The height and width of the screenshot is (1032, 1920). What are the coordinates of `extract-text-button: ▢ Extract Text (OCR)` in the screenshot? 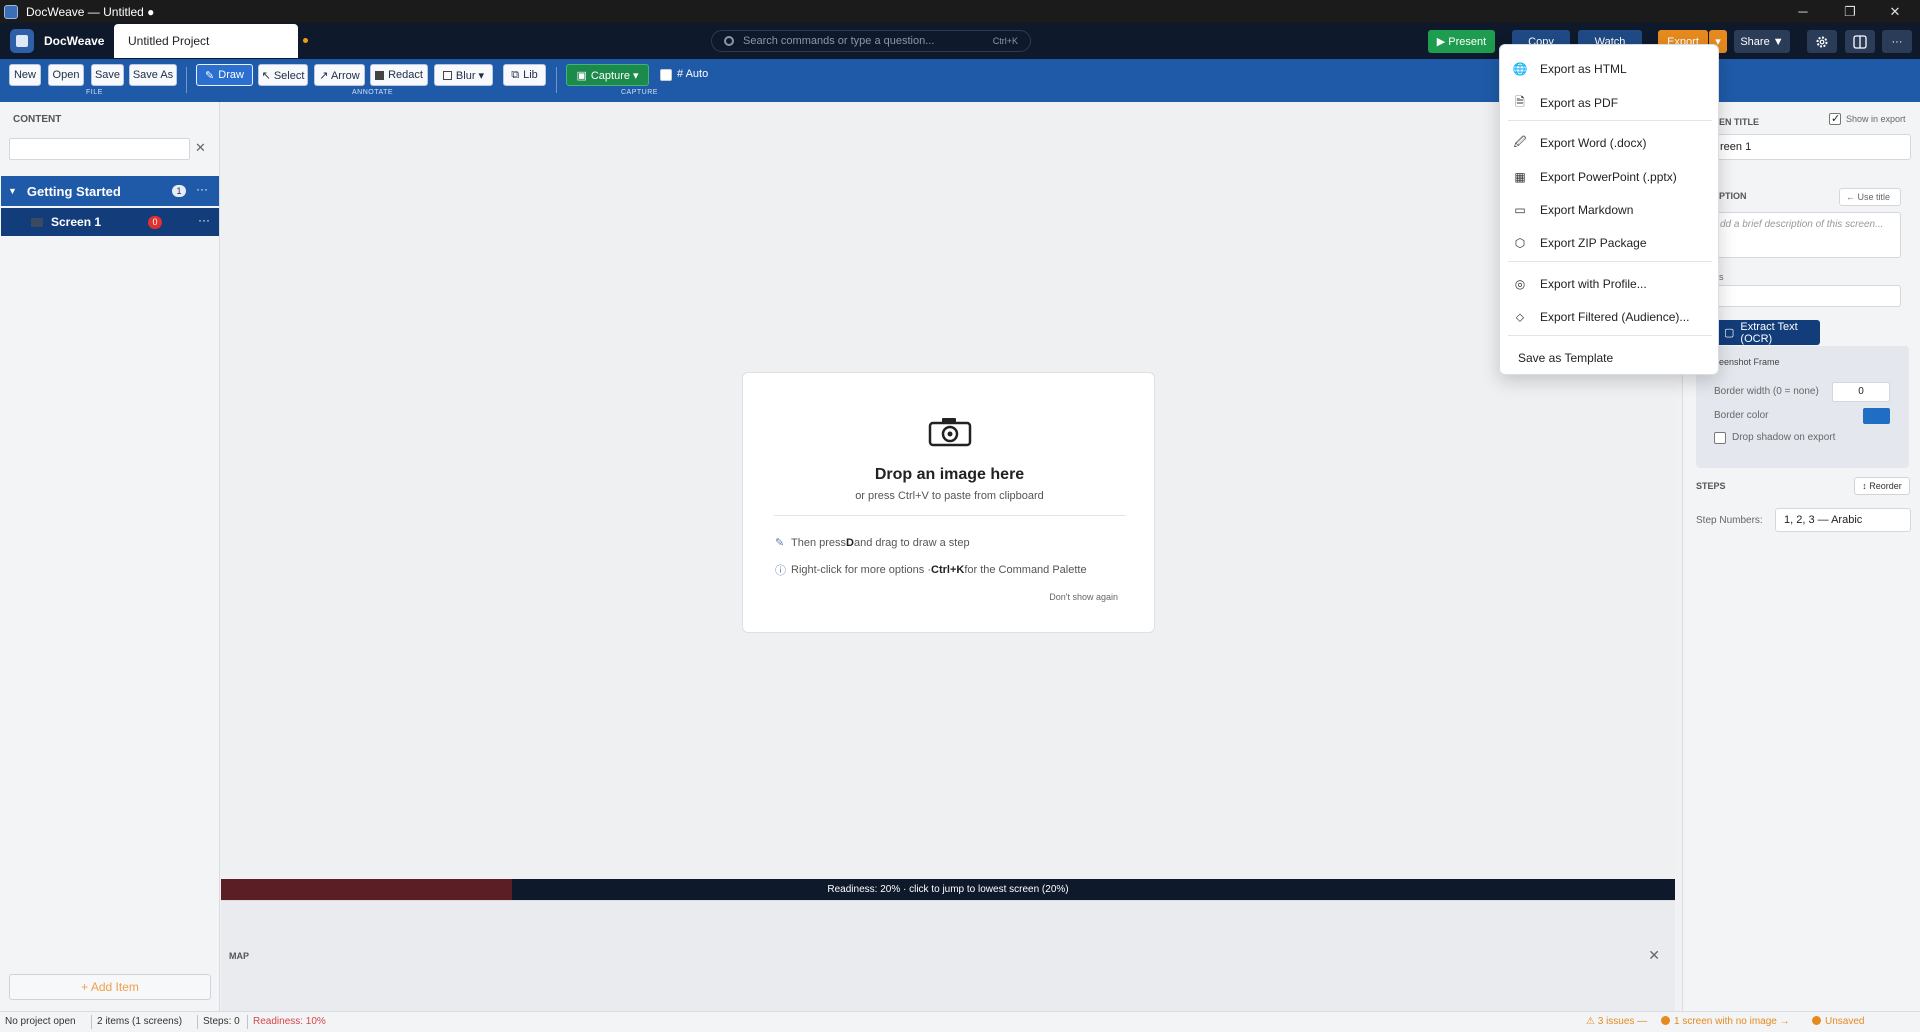 It's located at (1768, 332).